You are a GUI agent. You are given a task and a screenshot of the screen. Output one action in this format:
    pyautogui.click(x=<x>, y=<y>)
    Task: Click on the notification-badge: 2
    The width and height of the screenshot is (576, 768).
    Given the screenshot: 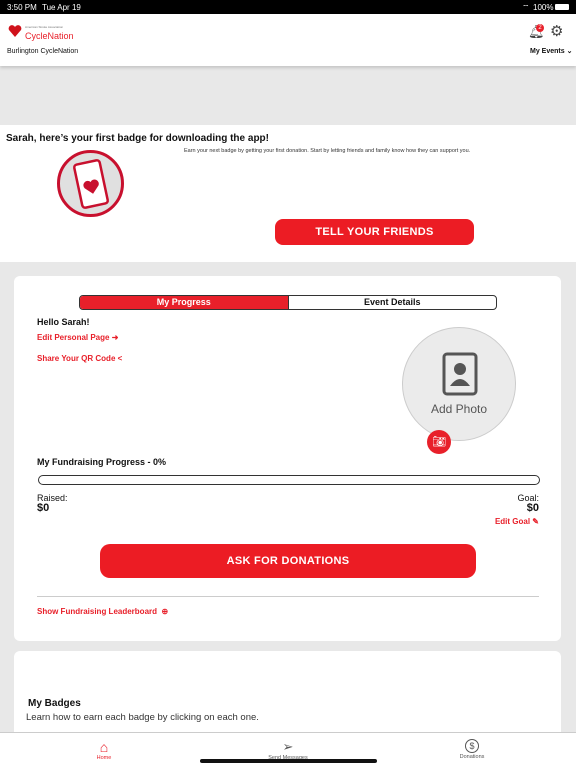 What is the action you would take?
    pyautogui.click(x=540, y=28)
    